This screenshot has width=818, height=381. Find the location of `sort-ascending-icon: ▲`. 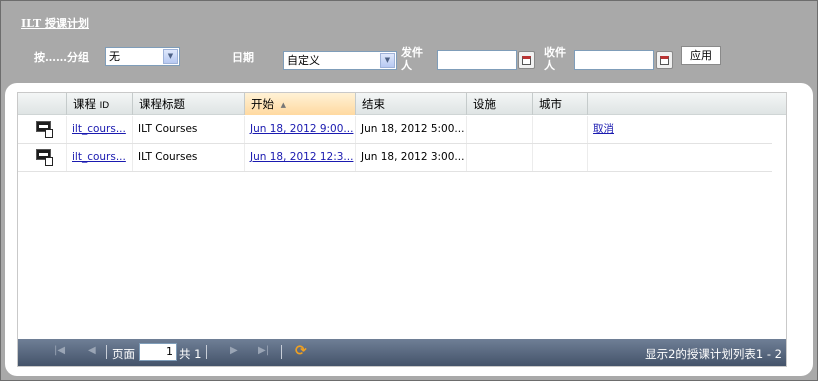

sort-ascending-icon: ▲ is located at coordinates (283, 105).